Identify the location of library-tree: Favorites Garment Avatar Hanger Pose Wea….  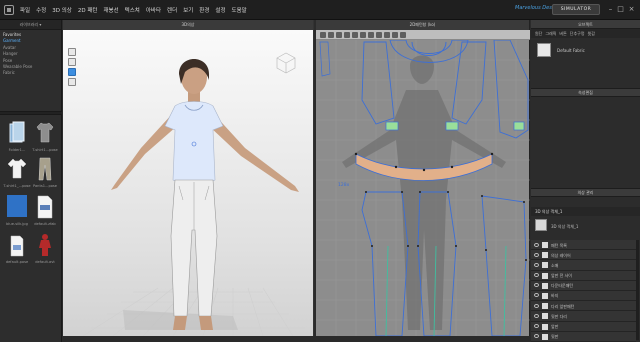
(30, 54).